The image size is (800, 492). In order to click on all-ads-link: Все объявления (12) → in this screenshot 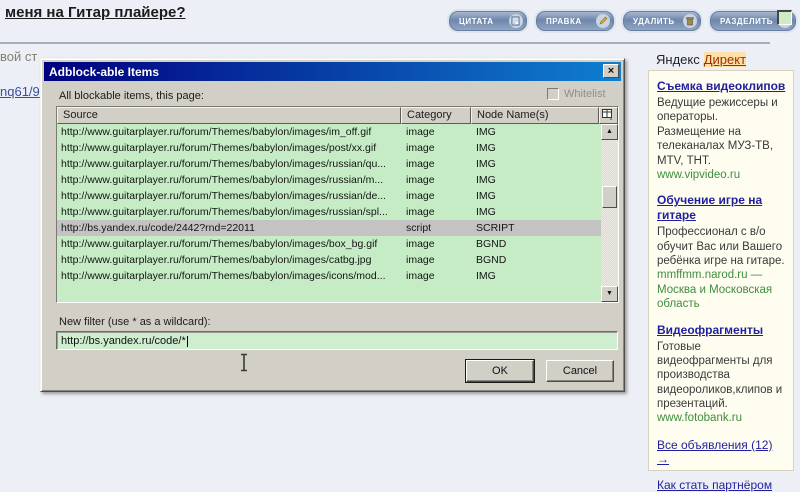, I will do `click(722, 452)`.